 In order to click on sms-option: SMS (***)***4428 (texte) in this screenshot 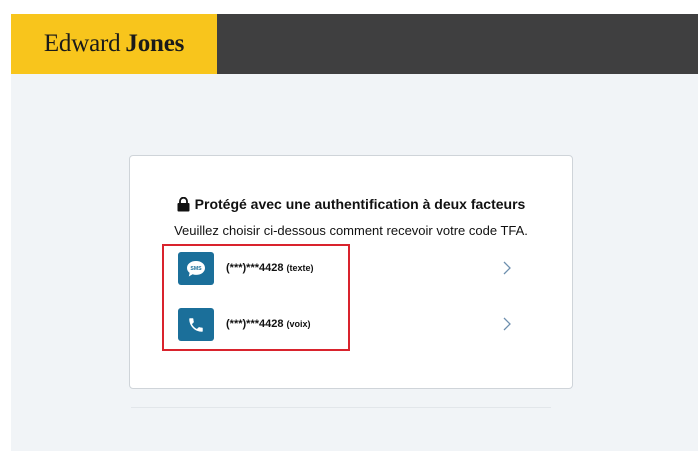, I will do `click(350, 270)`.